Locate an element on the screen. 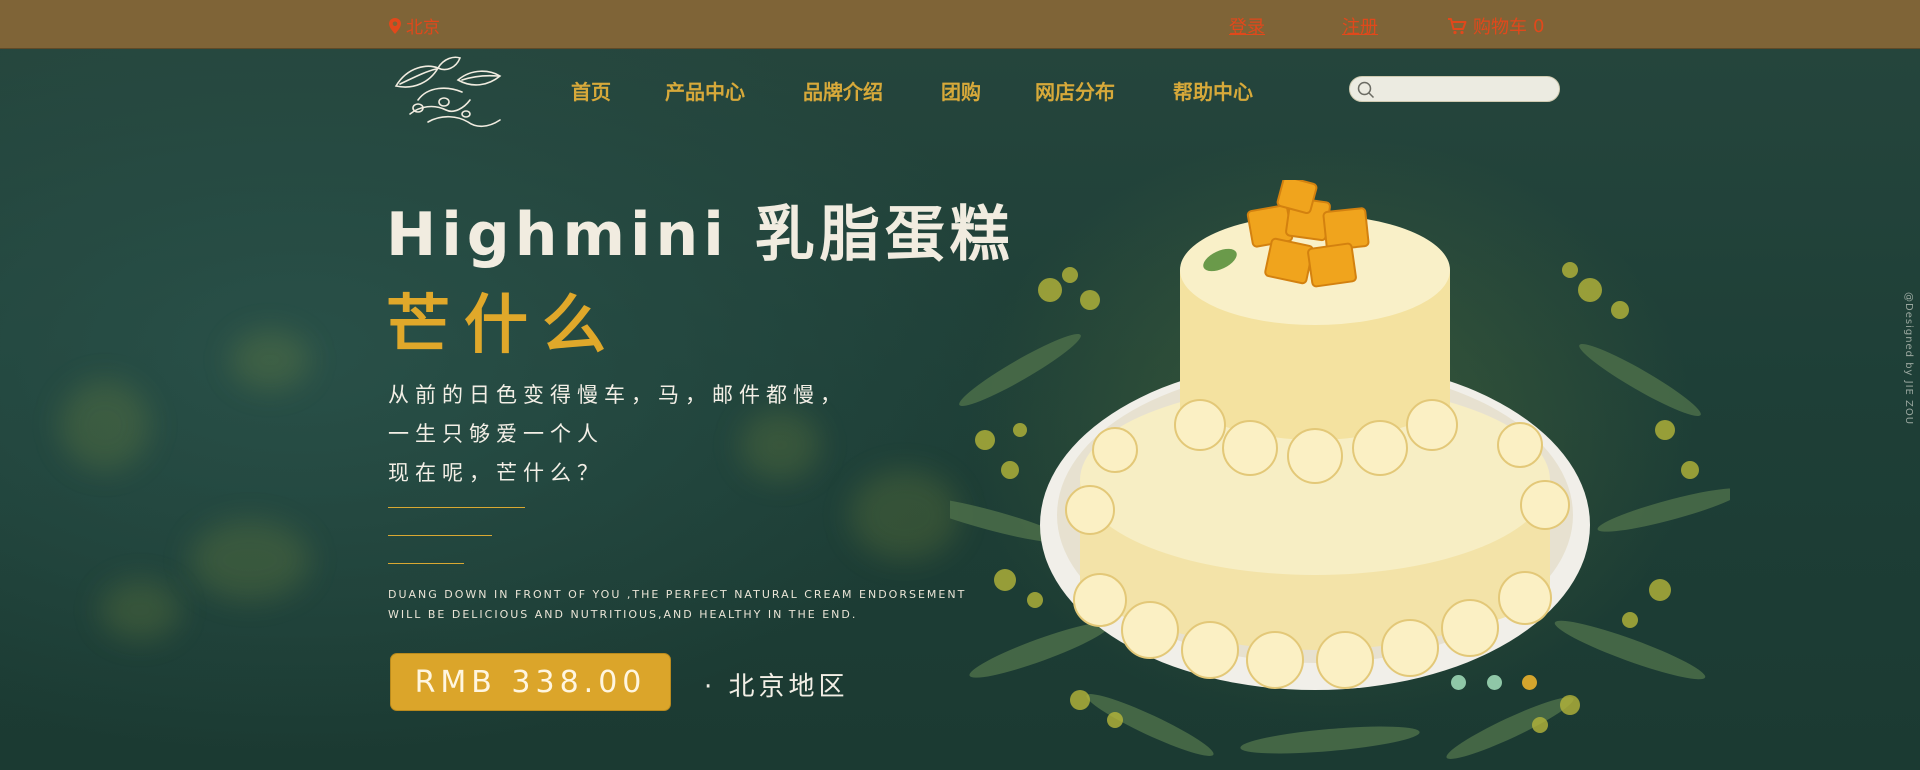 The width and height of the screenshot is (1920, 770). shopping-cart-icon is located at coordinates (1457, 26).